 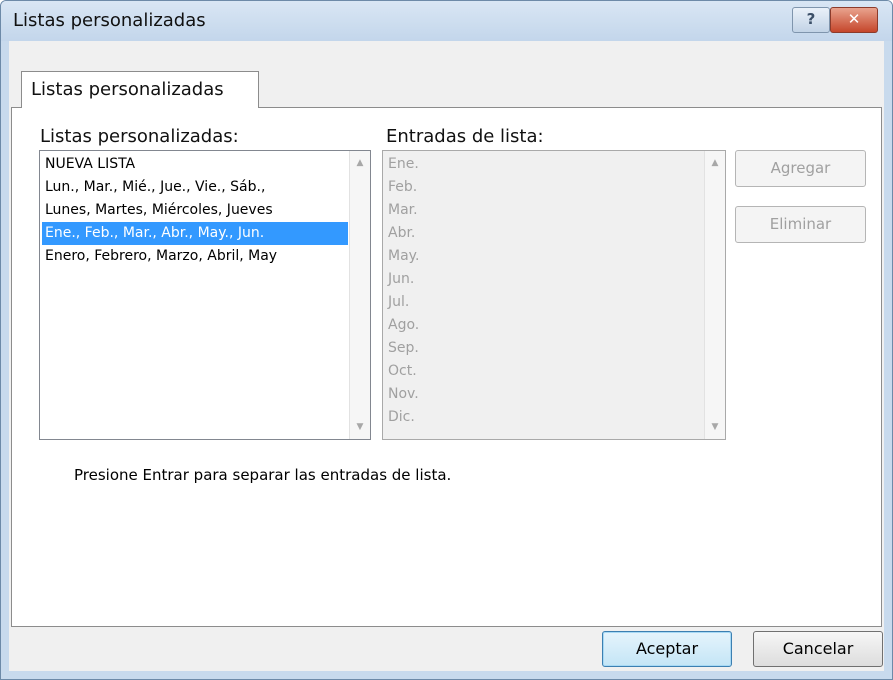 What do you see at coordinates (401, 417) in the screenshot?
I see `list-entry-item: Dic.` at bounding box center [401, 417].